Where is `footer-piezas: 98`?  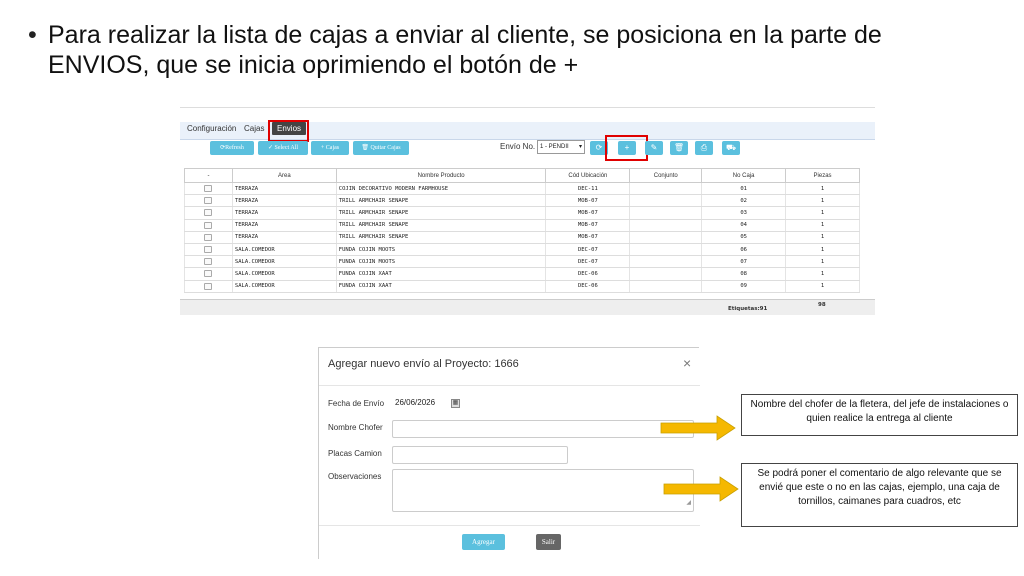
footer-piezas: 98 is located at coordinates (822, 305).